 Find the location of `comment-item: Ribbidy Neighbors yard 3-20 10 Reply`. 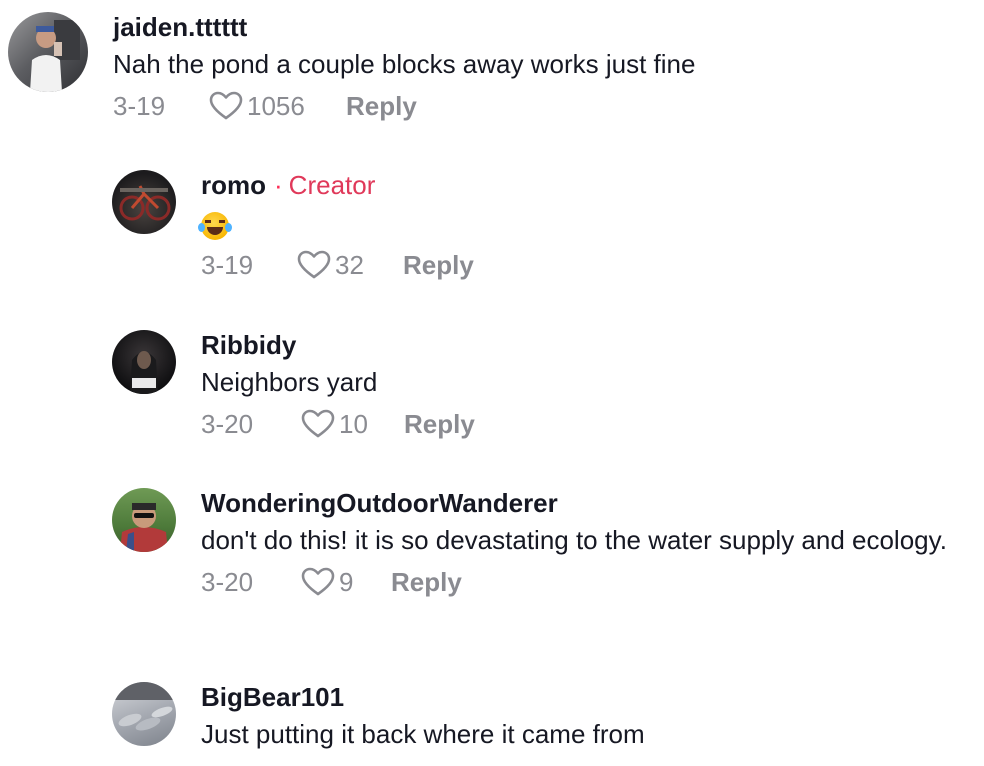

comment-item: Ribbidy Neighbors yard 3-20 10 Reply is located at coordinates (293, 387).